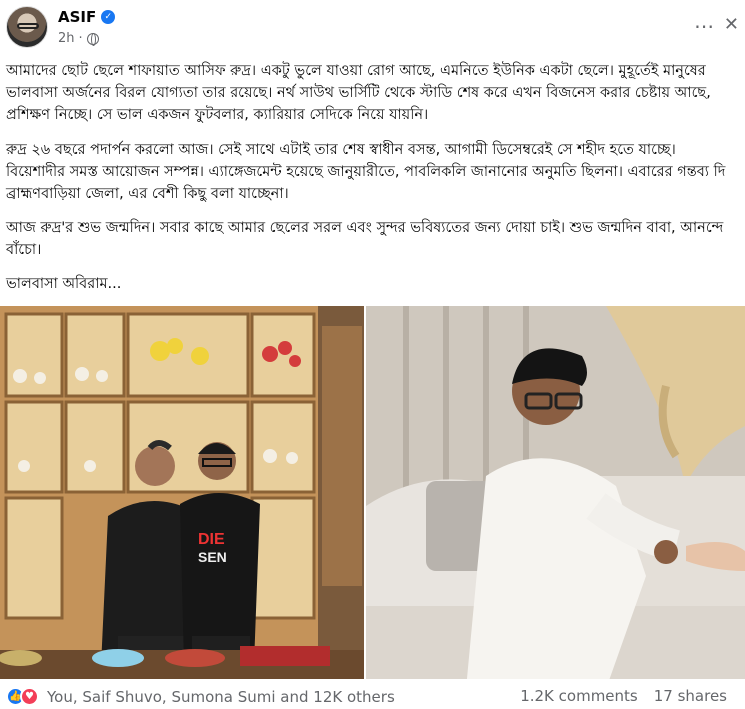 Image resolution: width=745 pixels, height=709 pixels. I want to click on author-avatar, so click(27, 27).